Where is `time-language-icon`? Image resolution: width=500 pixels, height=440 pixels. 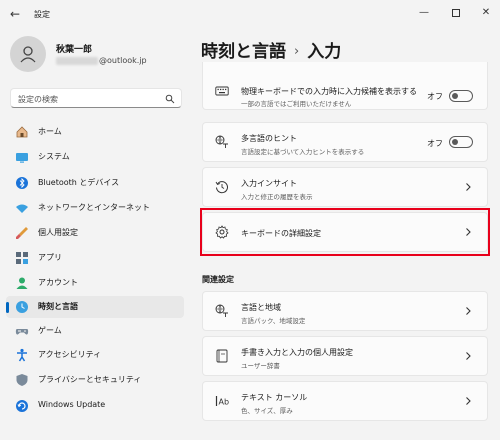 time-language-icon is located at coordinates (22, 307).